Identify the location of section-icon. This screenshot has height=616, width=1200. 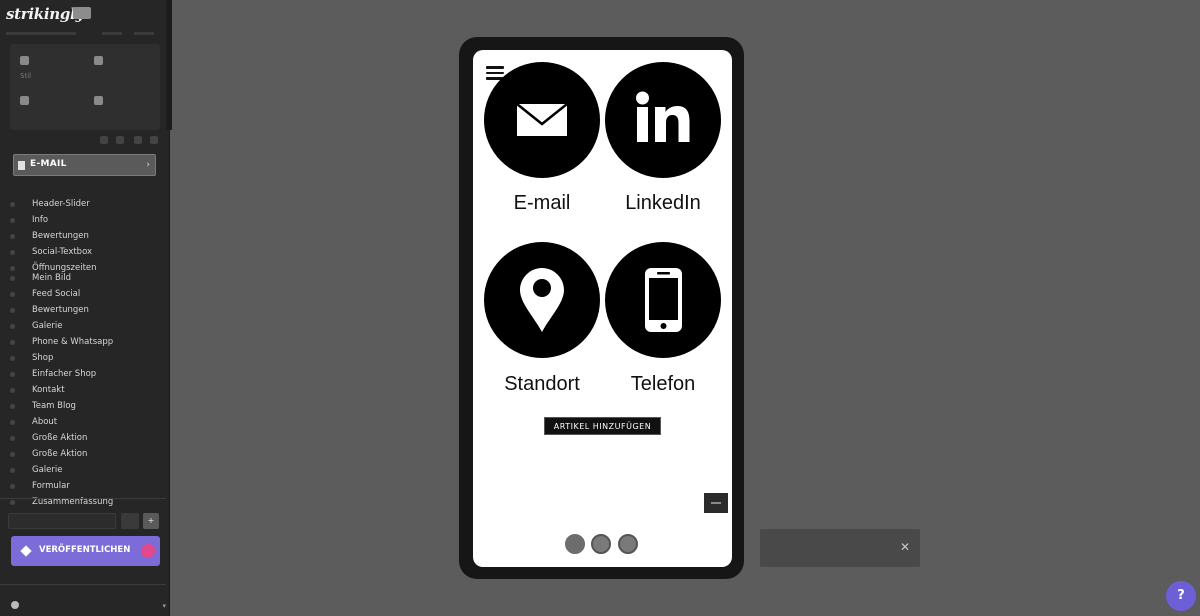
(21, 165).